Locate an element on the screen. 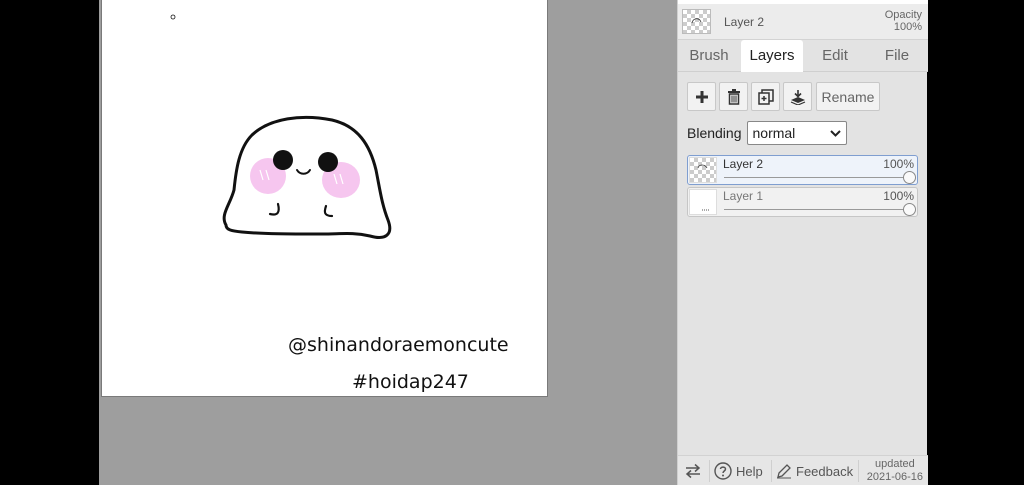 The height and width of the screenshot is (485, 1024). help-button: Help is located at coordinates (738, 470).